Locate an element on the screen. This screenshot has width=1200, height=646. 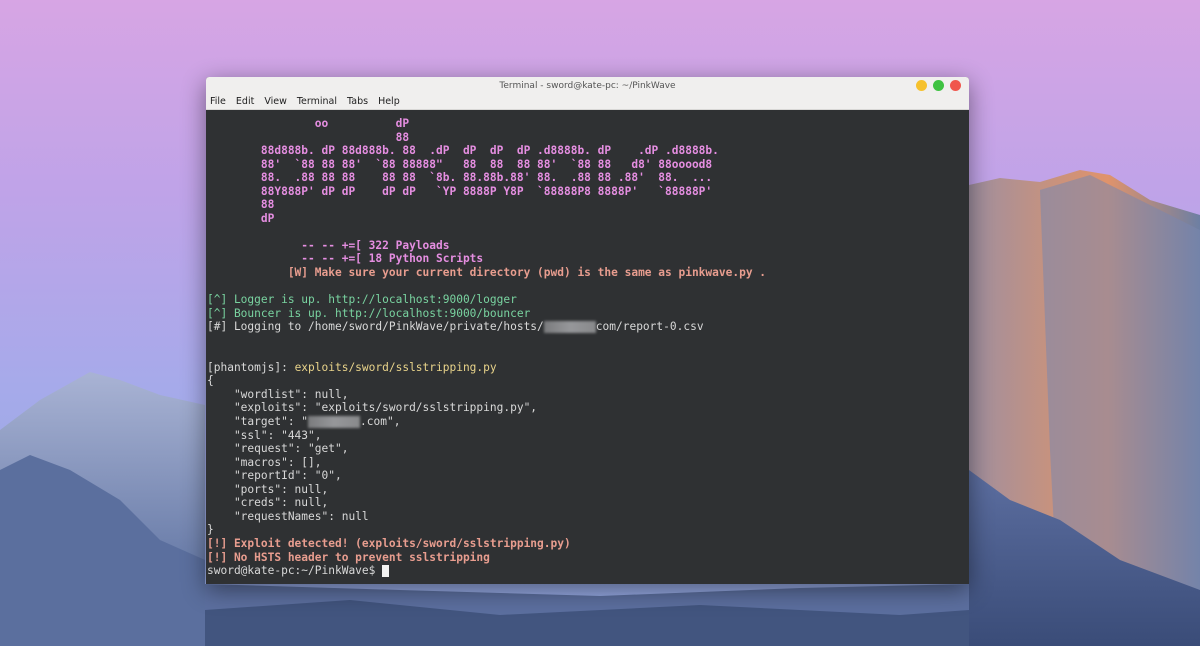
phantomjs-prefix: [phantomjs]: is located at coordinates (251, 367).